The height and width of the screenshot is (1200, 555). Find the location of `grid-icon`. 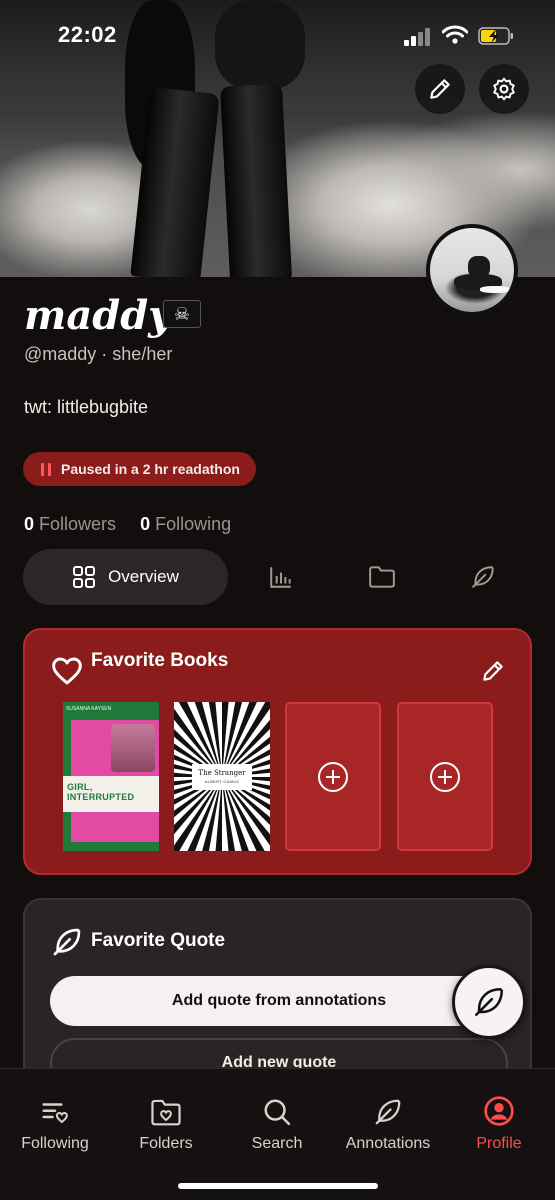

grid-icon is located at coordinates (84, 577).